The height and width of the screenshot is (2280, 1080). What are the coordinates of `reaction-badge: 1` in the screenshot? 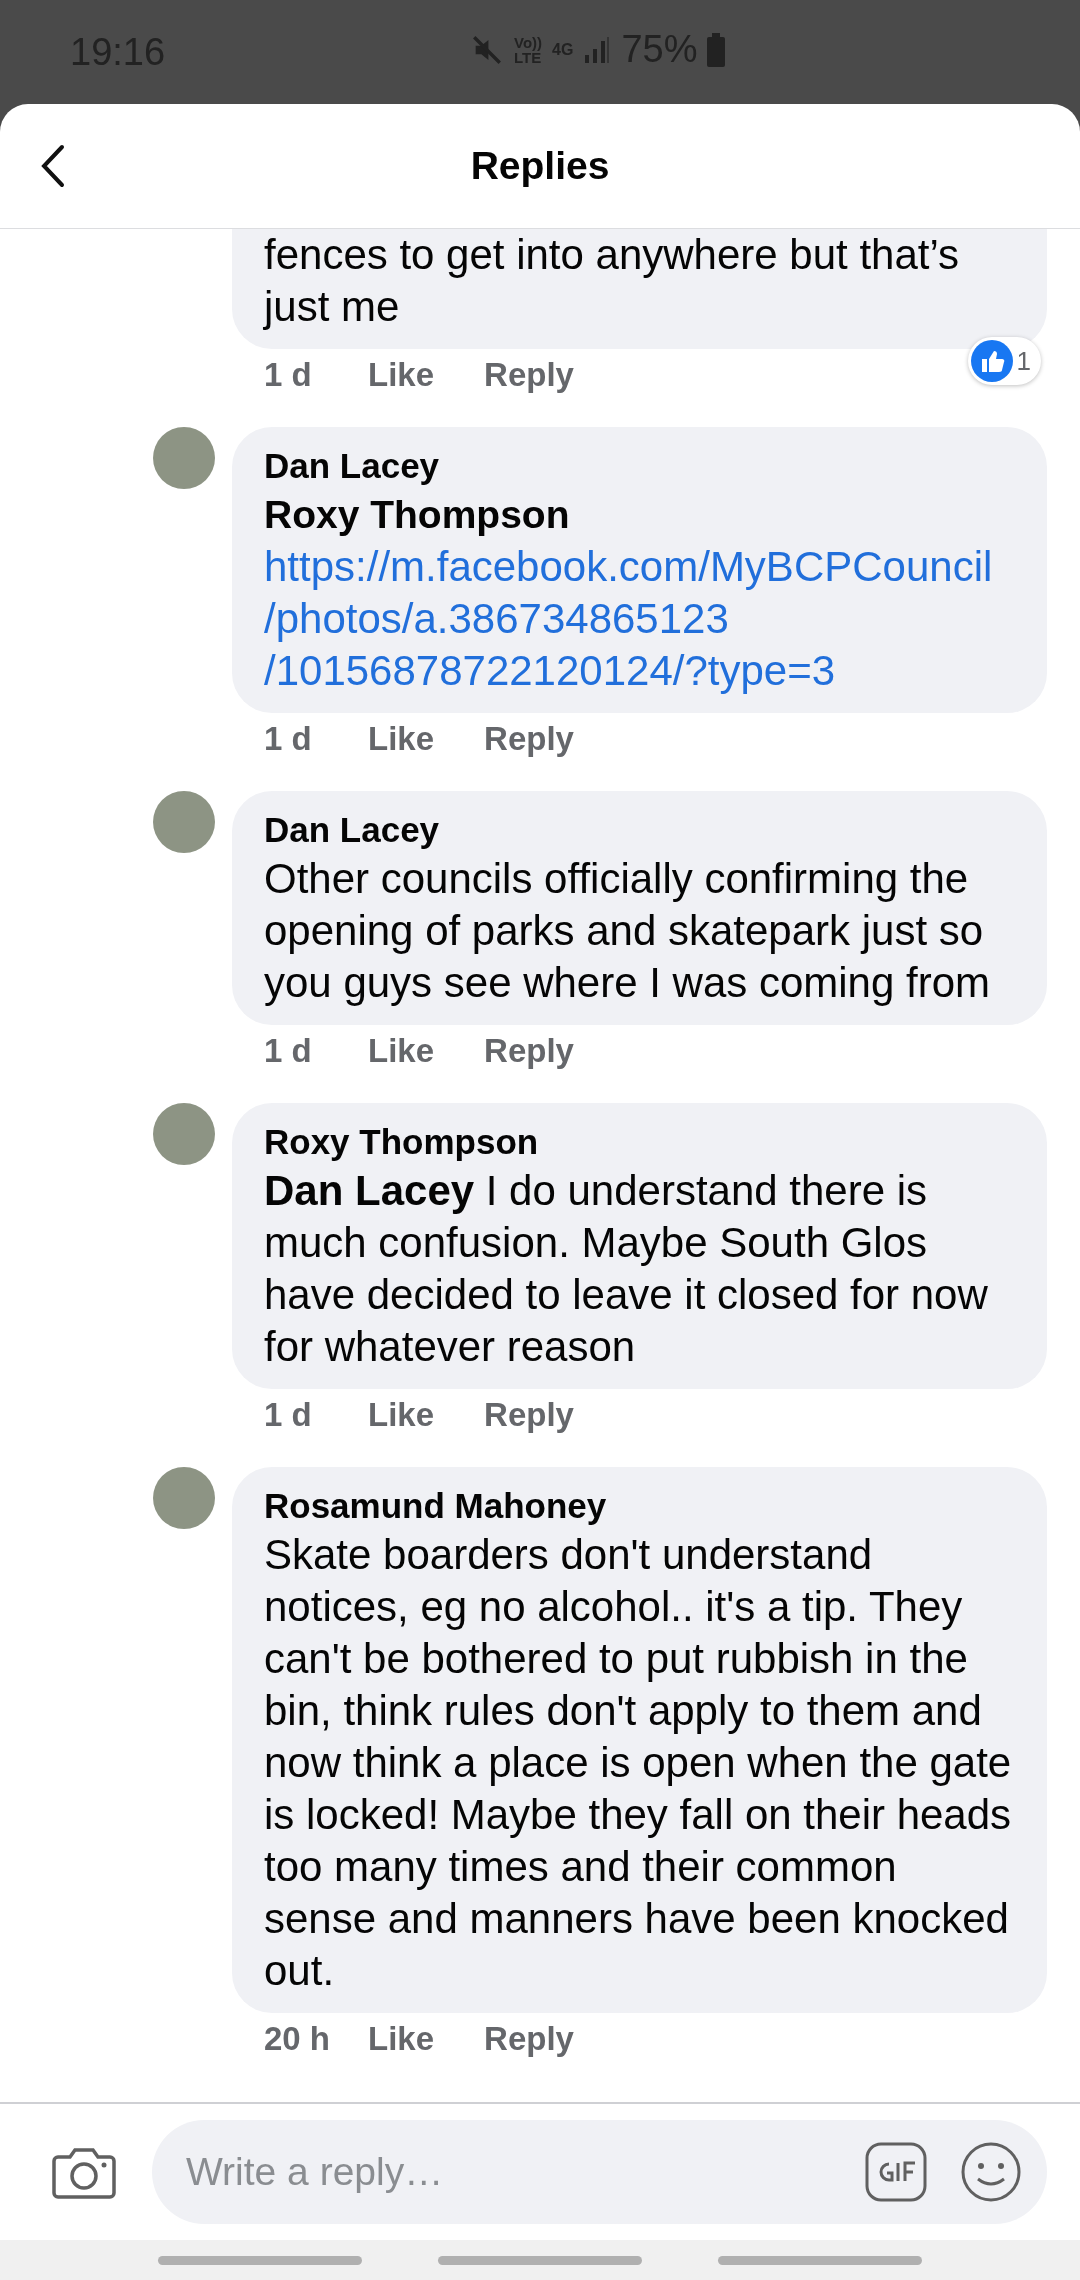 It's located at (1004, 361).